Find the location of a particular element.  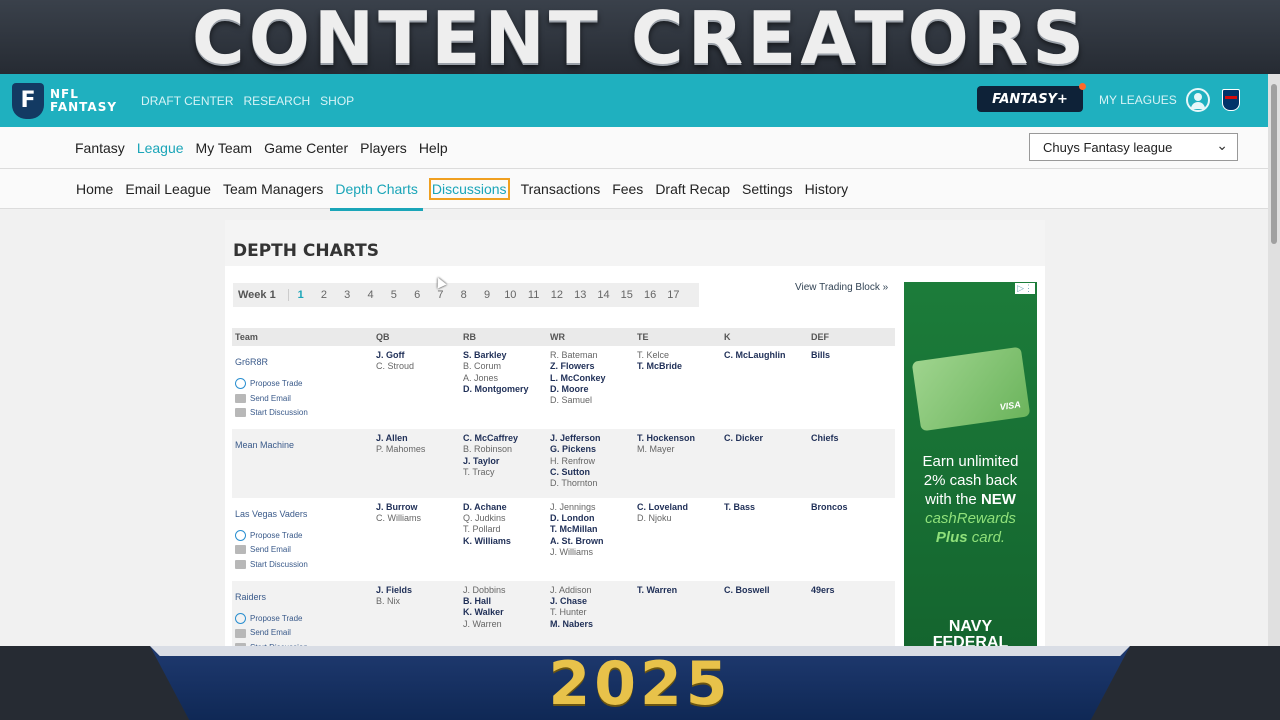

nav-draft-center: DRAFT CENTER is located at coordinates (187, 101).